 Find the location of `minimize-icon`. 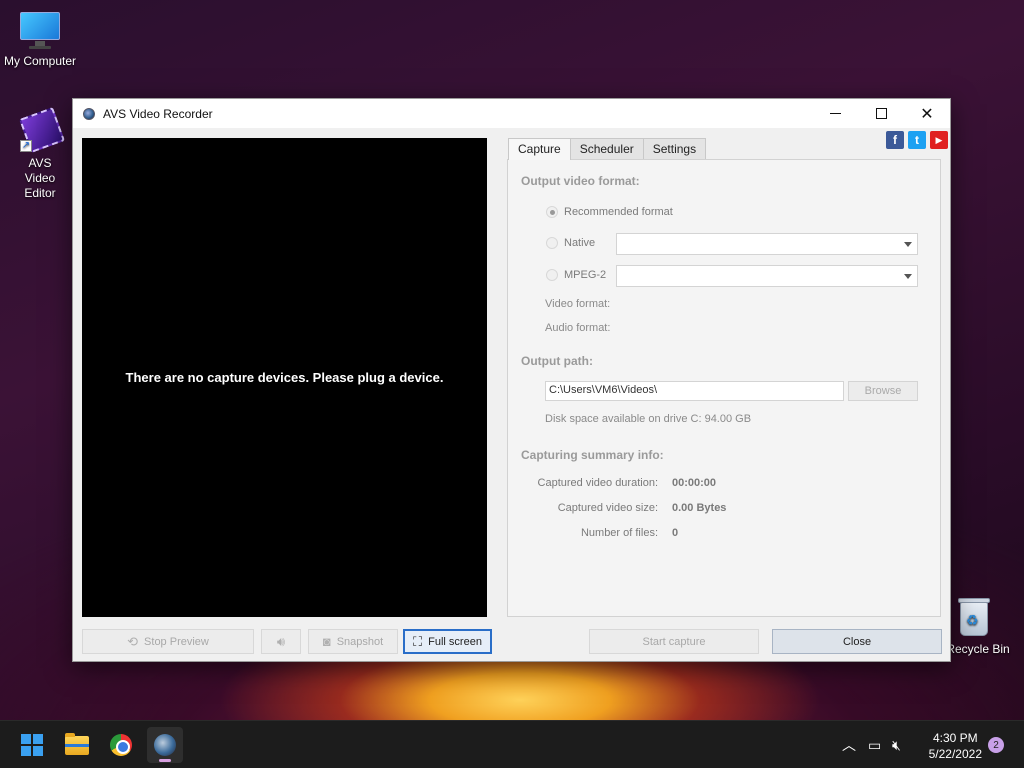

minimize-icon is located at coordinates (835, 113).